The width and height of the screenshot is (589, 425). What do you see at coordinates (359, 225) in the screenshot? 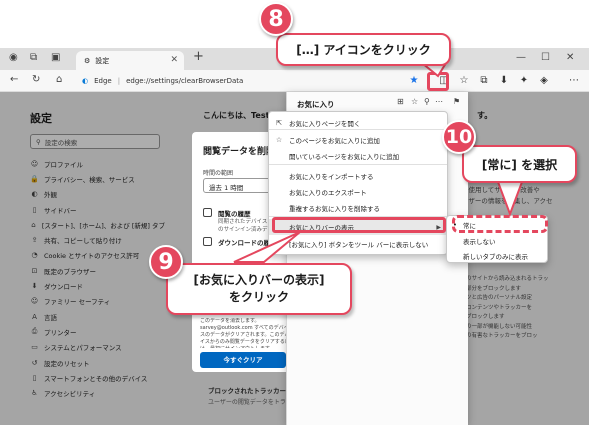
I see `highlight-favorites-bar-item` at bounding box center [359, 225].